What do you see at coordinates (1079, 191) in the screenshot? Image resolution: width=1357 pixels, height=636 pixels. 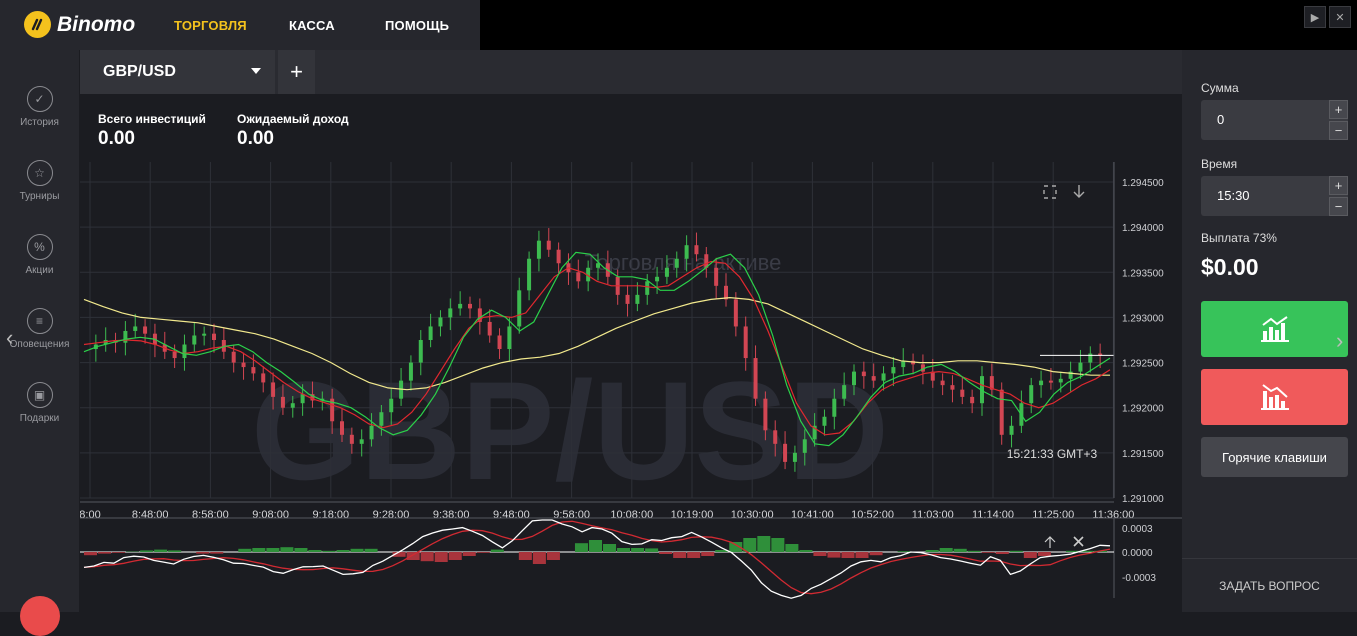 I see `download-icon` at bounding box center [1079, 191].